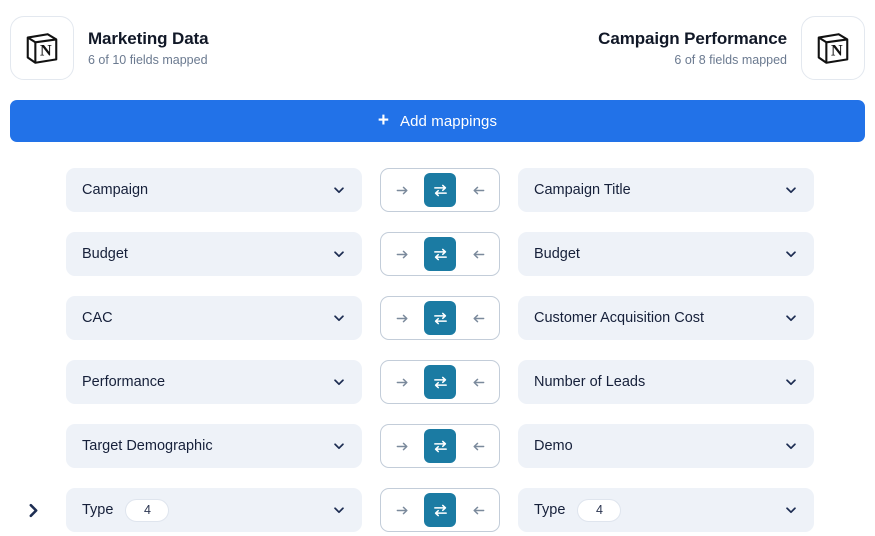 This screenshot has width=875, height=536. I want to click on mapping-row: Target Demographic Demo, so click(437, 446).